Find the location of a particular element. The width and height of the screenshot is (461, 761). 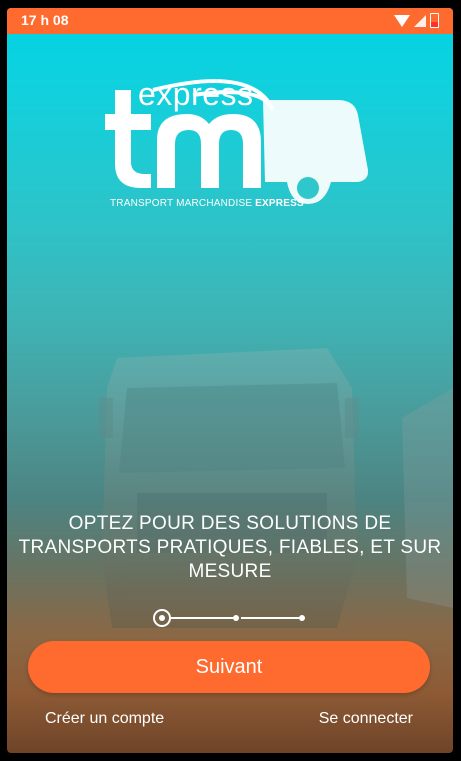

logo-tagline-regular: TRANSPORT MARCHANDISE is located at coordinates (183, 203).